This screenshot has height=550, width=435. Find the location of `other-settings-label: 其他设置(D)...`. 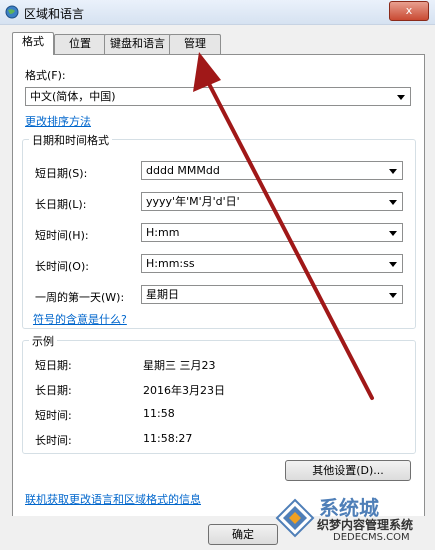

other-settings-label: 其他设置(D)... is located at coordinates (348, 470).